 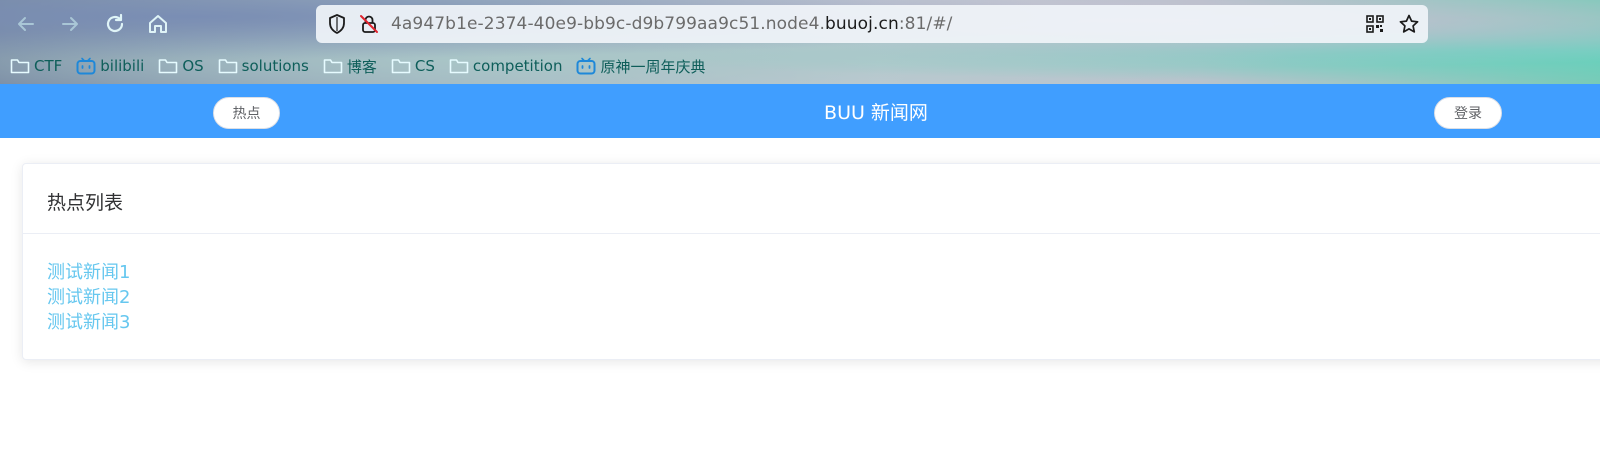 I want to click on news-link: 测试新闻1, so click(x=88, y=272).